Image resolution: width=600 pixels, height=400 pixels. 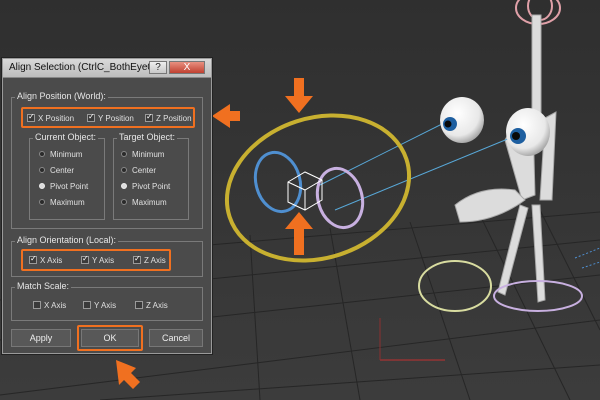 I want to click on checkbox-scale-y, so click(x=87, y=305).